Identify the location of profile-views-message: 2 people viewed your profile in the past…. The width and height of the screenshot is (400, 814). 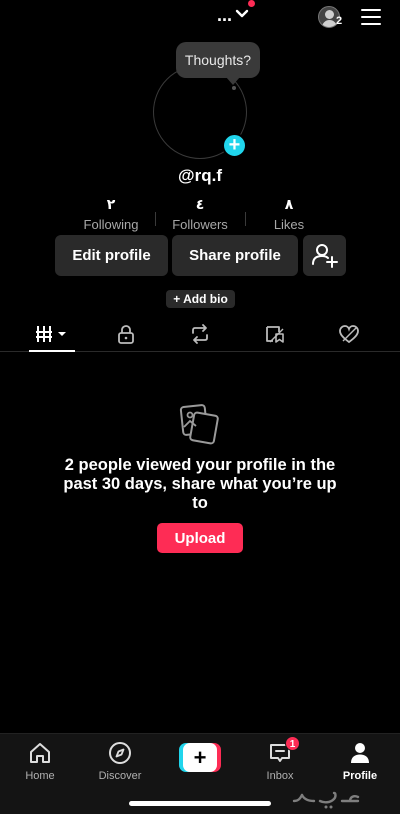
(200, 484).